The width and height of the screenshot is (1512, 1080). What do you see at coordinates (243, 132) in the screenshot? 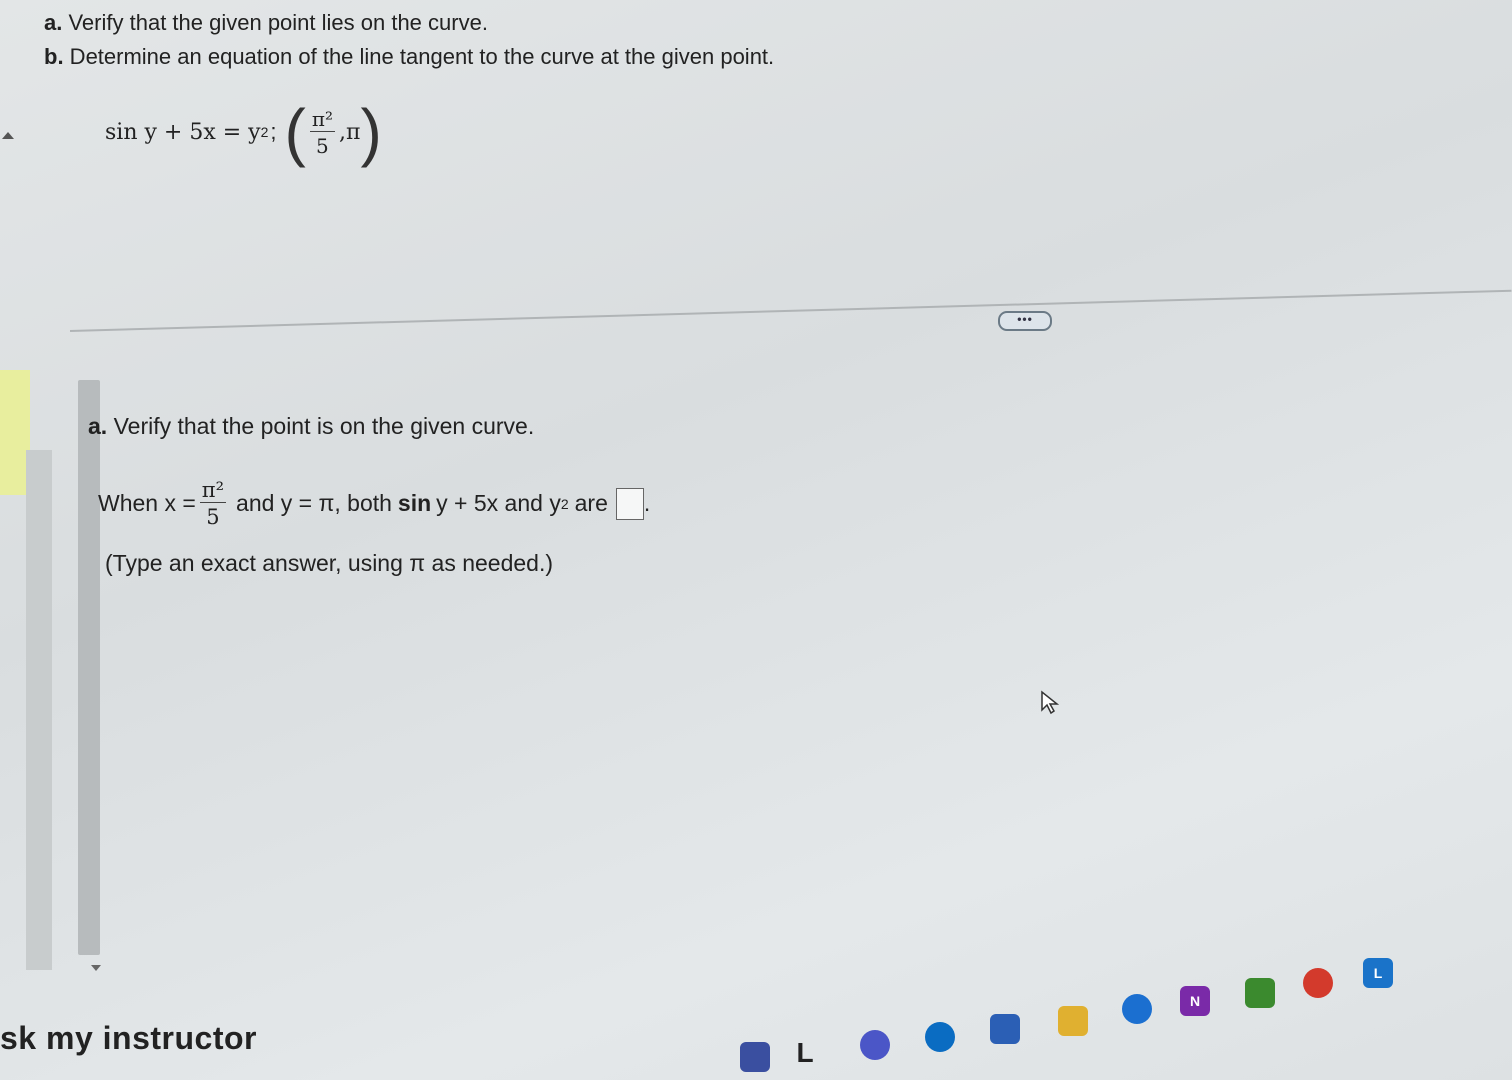
I see `curve-equation: sin y + 5x = y2 ; ( π² 5 ,π )` at bounding box center [243, 132].